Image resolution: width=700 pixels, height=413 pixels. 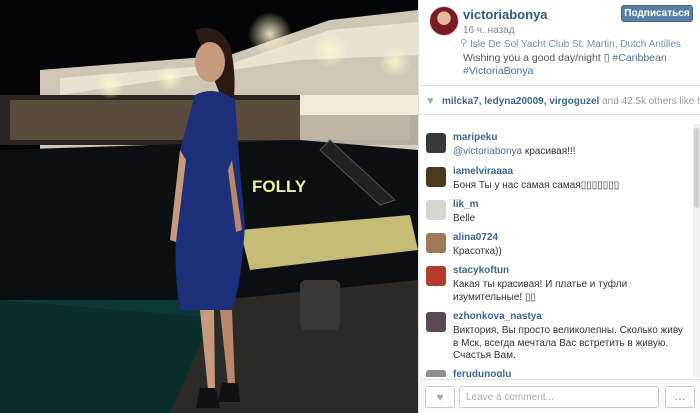 What do you see at coordinates (464, 43) in the screenshot?
I see `location-pin-icon: ⚲` at bounding box center [464, 43].